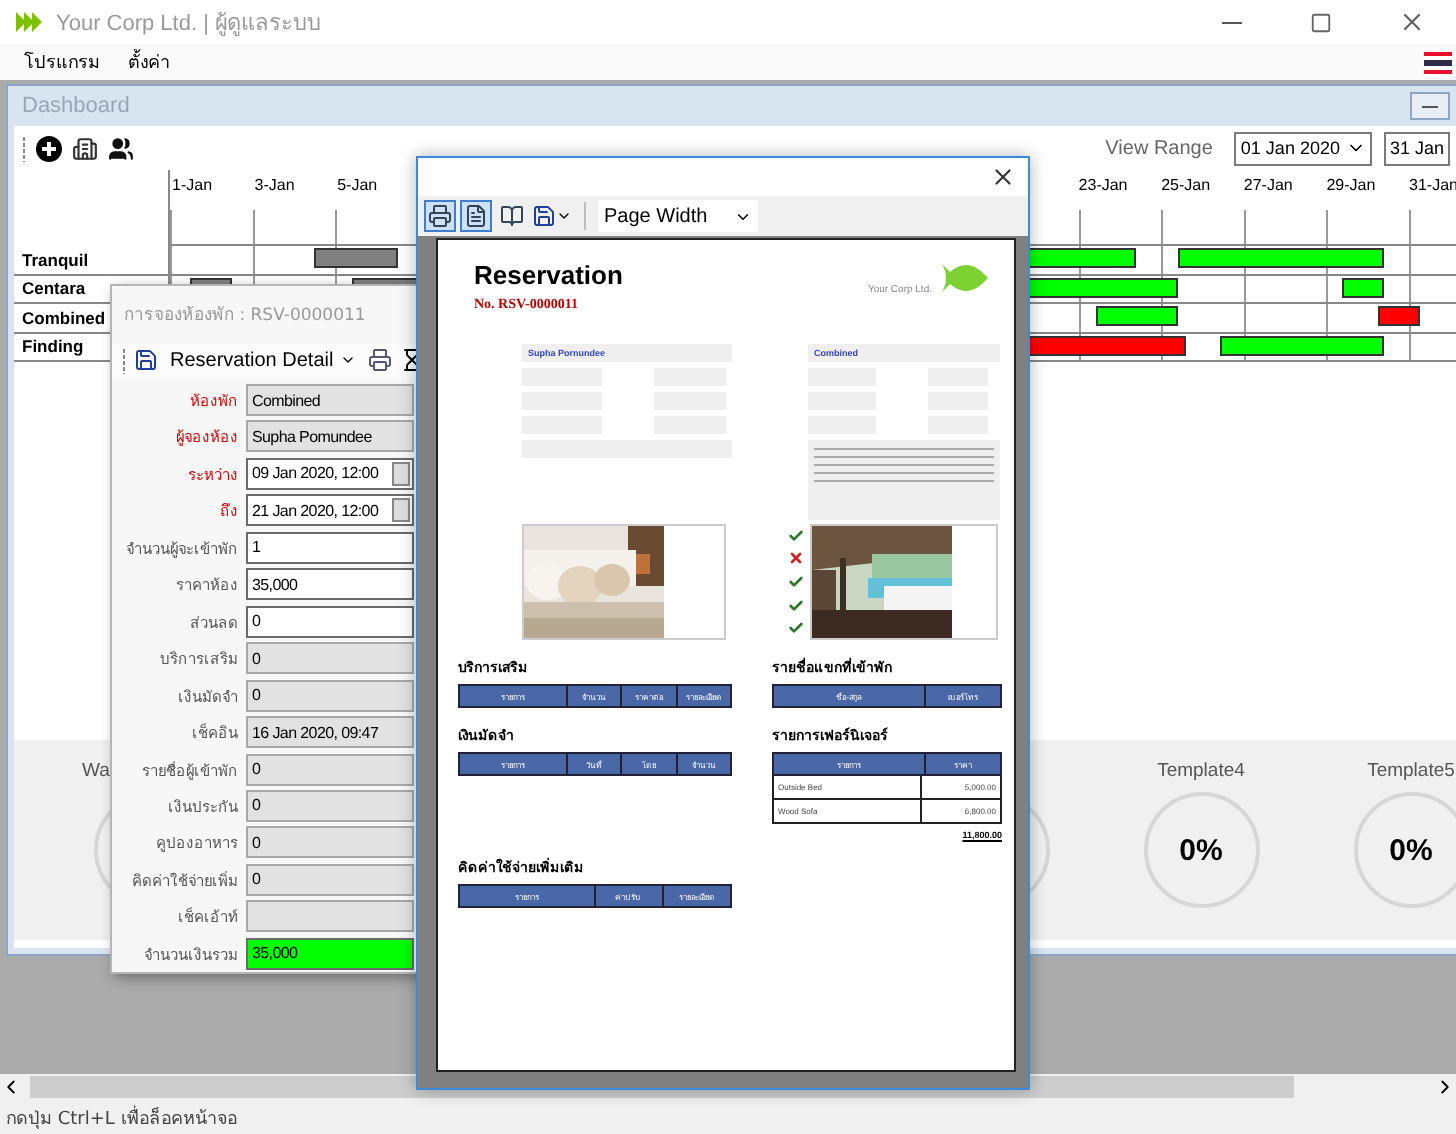 This screenshot has height=1134, width=1456. I want to click on date-label: 3-Jan, so click(274, 185).